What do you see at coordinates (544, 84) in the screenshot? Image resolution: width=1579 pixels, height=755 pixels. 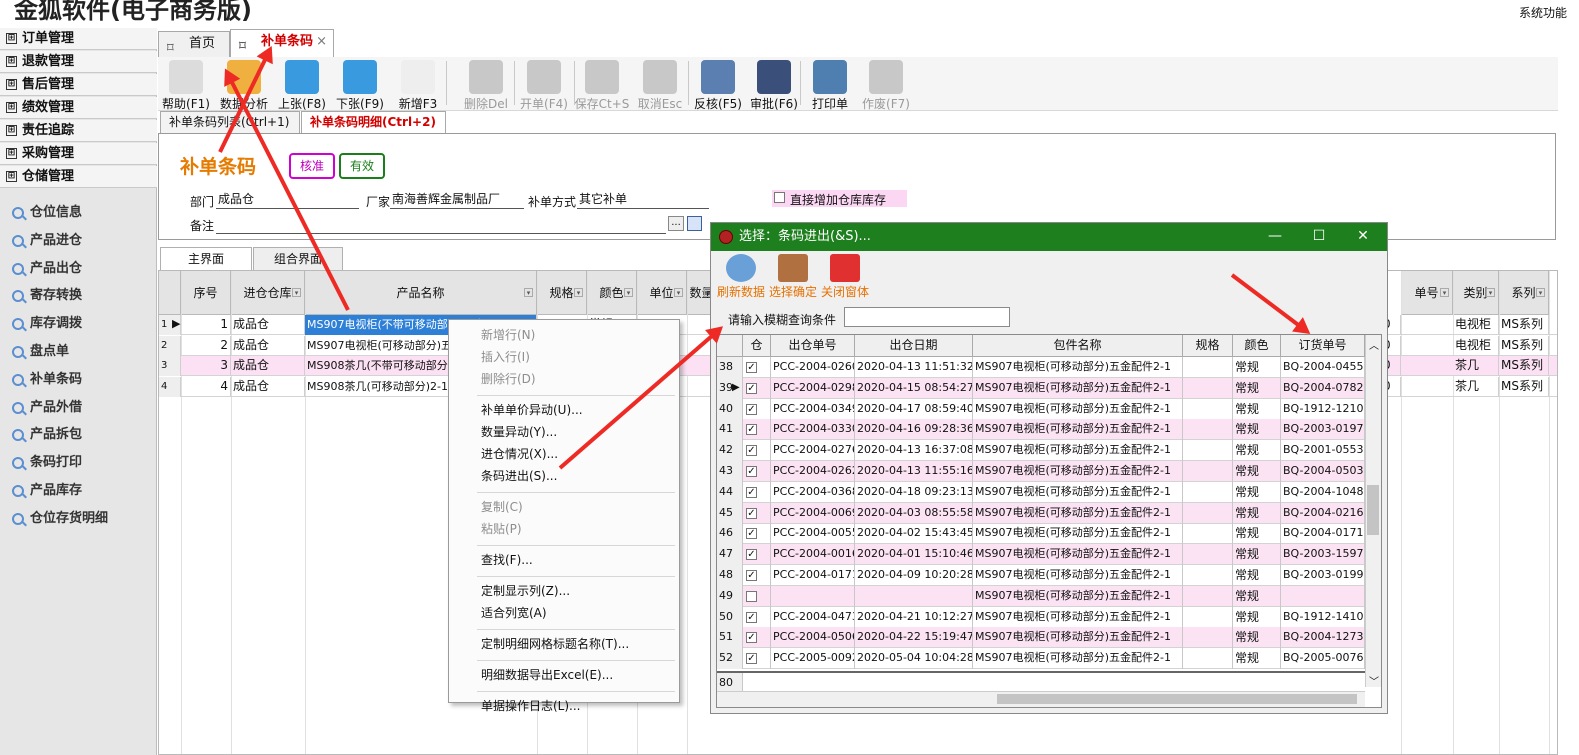 I see `toolbar-button-6: 开单(F4)` at bounding box center [544, 84].